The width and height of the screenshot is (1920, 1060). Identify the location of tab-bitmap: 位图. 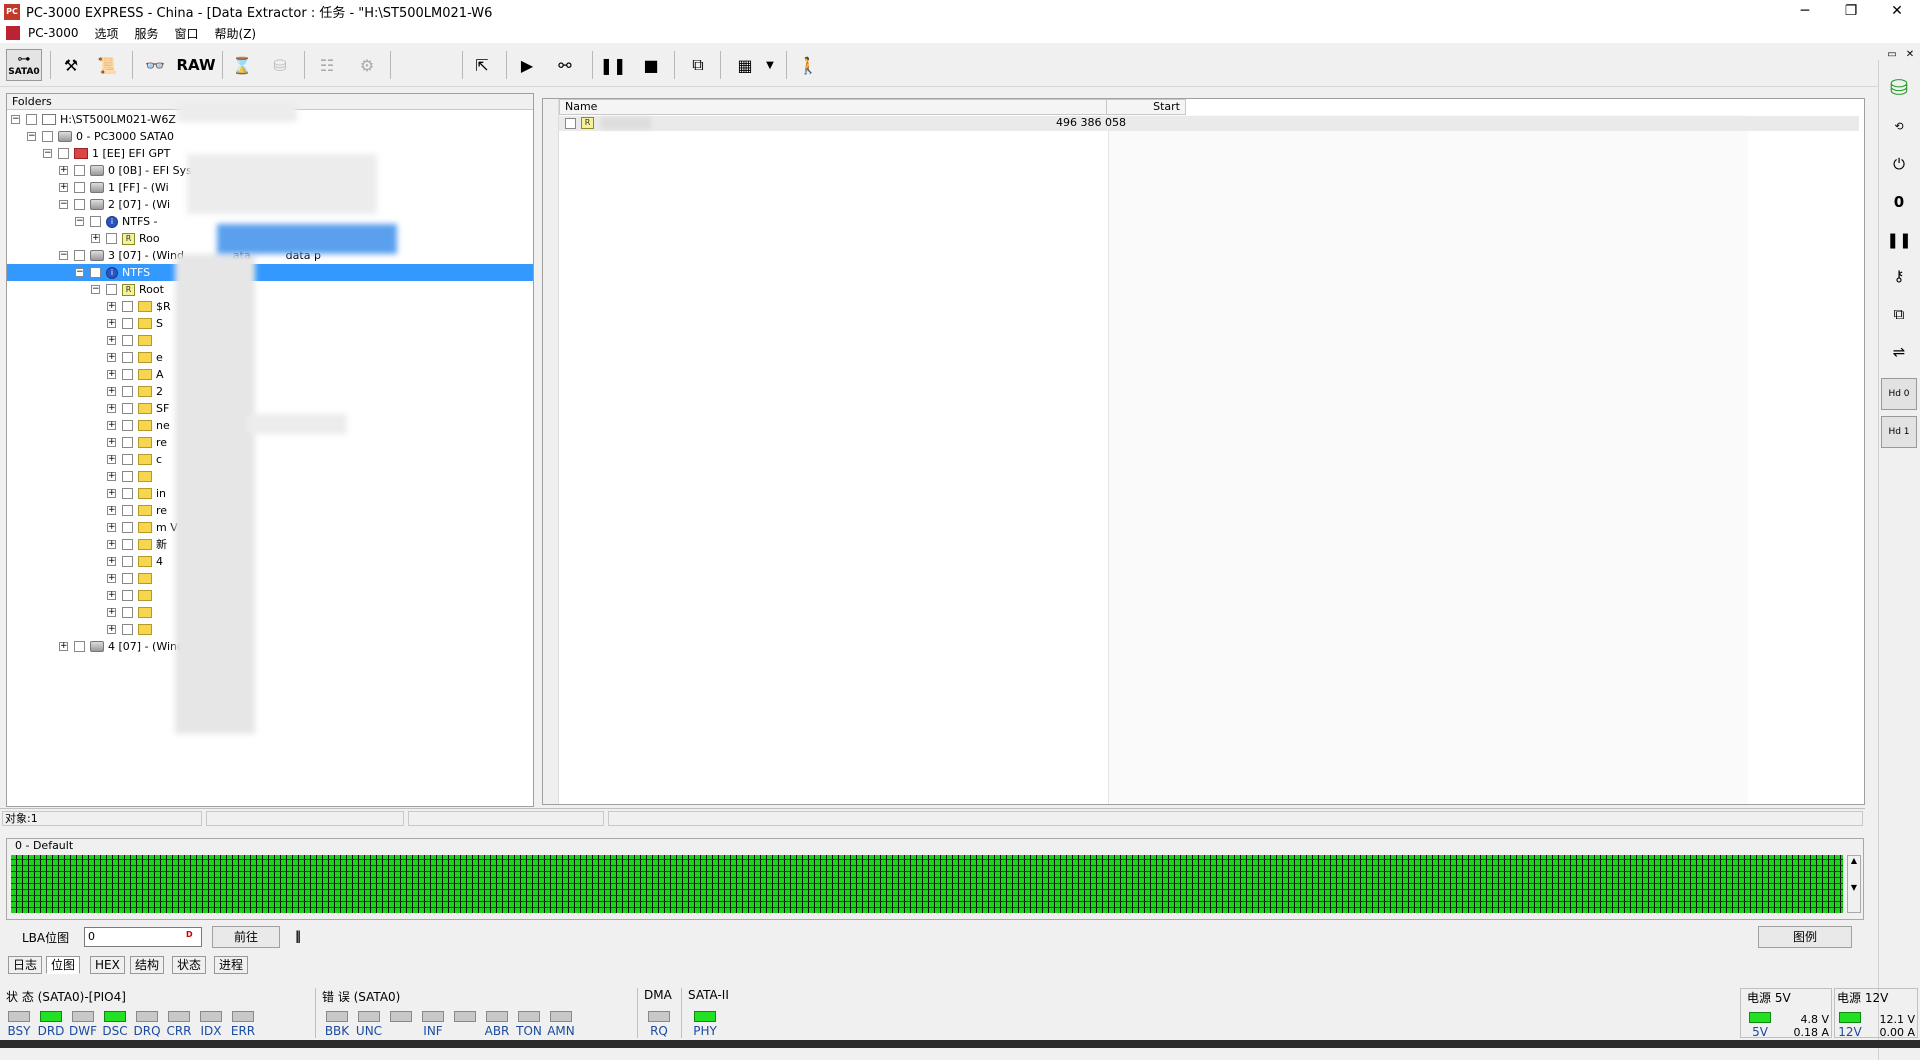
(63, 965).